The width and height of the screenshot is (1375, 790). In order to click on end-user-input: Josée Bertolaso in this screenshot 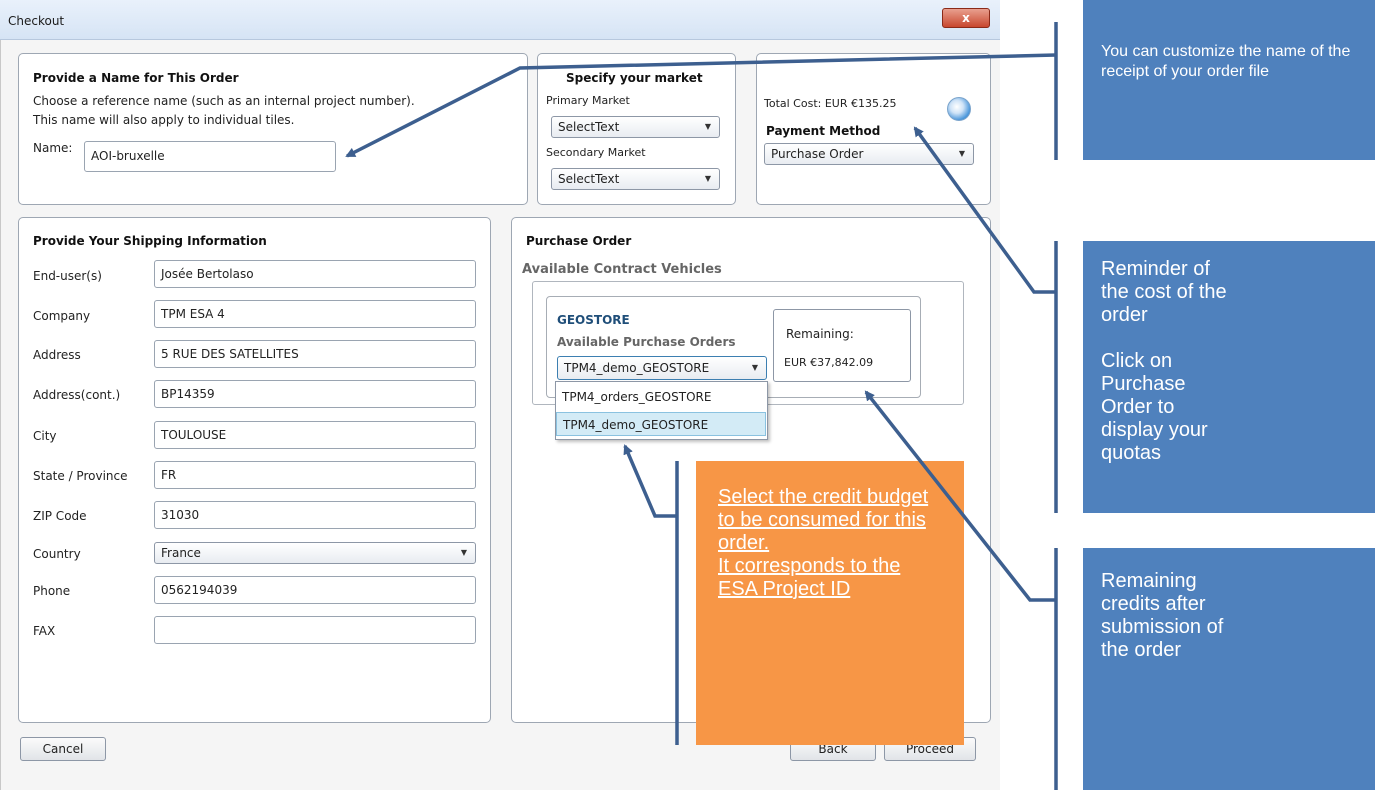, I will do `click(315, 274)`.